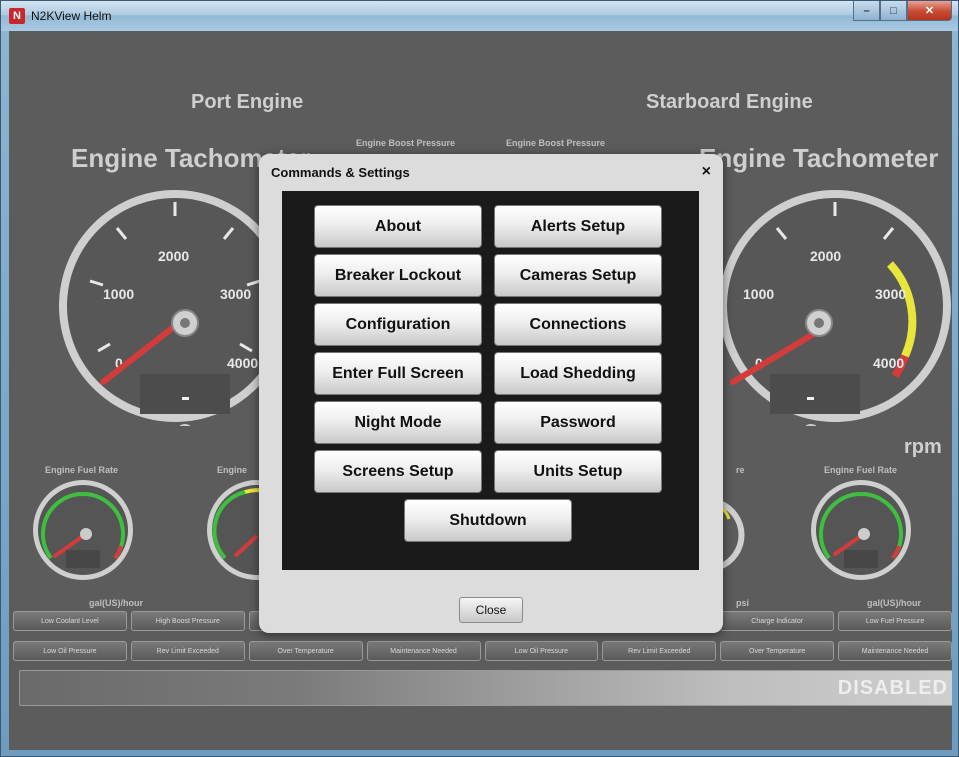  What do you see at coordinates (861, 470) in the screenshot?
I see `starboard-fuel-rate-title: Engine Fuel Rate` at bounding box center [861, 470].